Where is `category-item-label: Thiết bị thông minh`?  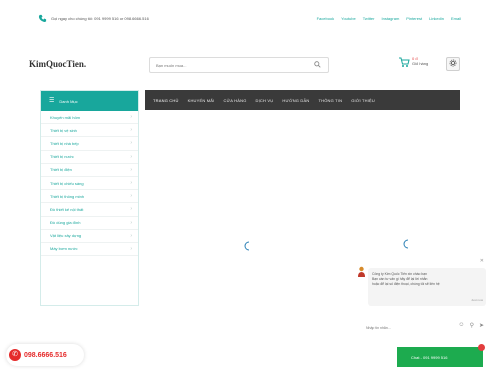 category-item-label: Thiết bị thông minh is located at coordinates (67, 196).